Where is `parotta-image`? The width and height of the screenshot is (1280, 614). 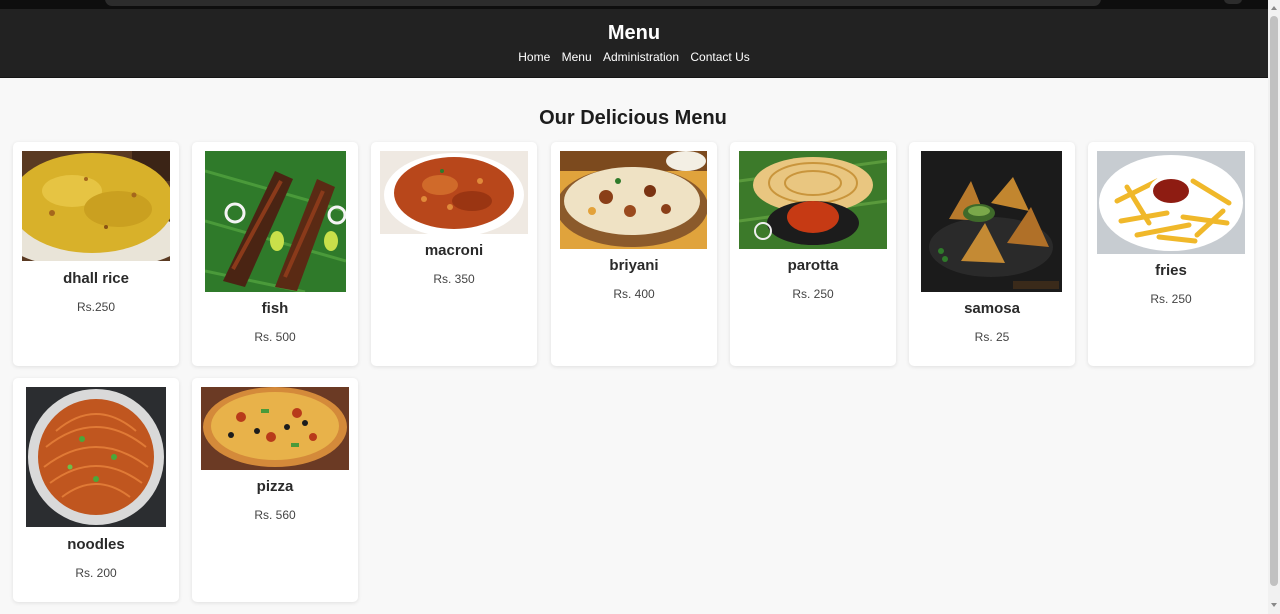 parotta-image is located at coordinates (813, 200).